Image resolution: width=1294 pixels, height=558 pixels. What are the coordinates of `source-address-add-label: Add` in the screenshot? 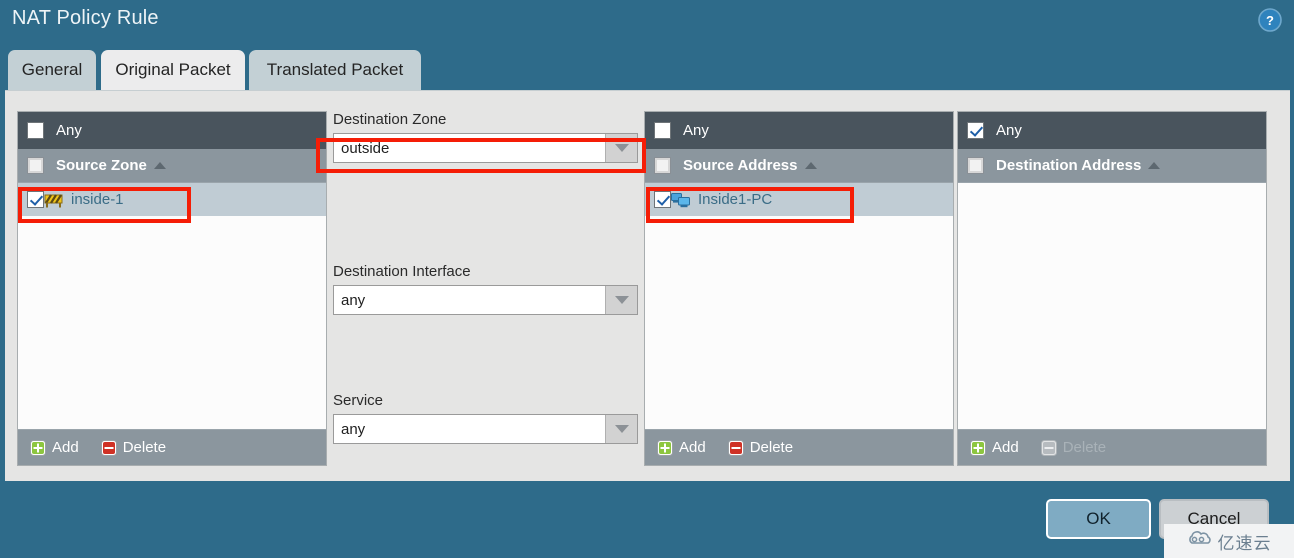 It's located at (692, 447).